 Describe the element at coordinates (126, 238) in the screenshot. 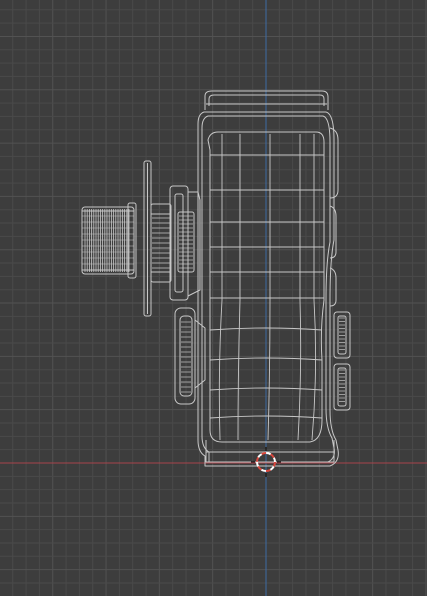

I see `lens-mesh` at that location.